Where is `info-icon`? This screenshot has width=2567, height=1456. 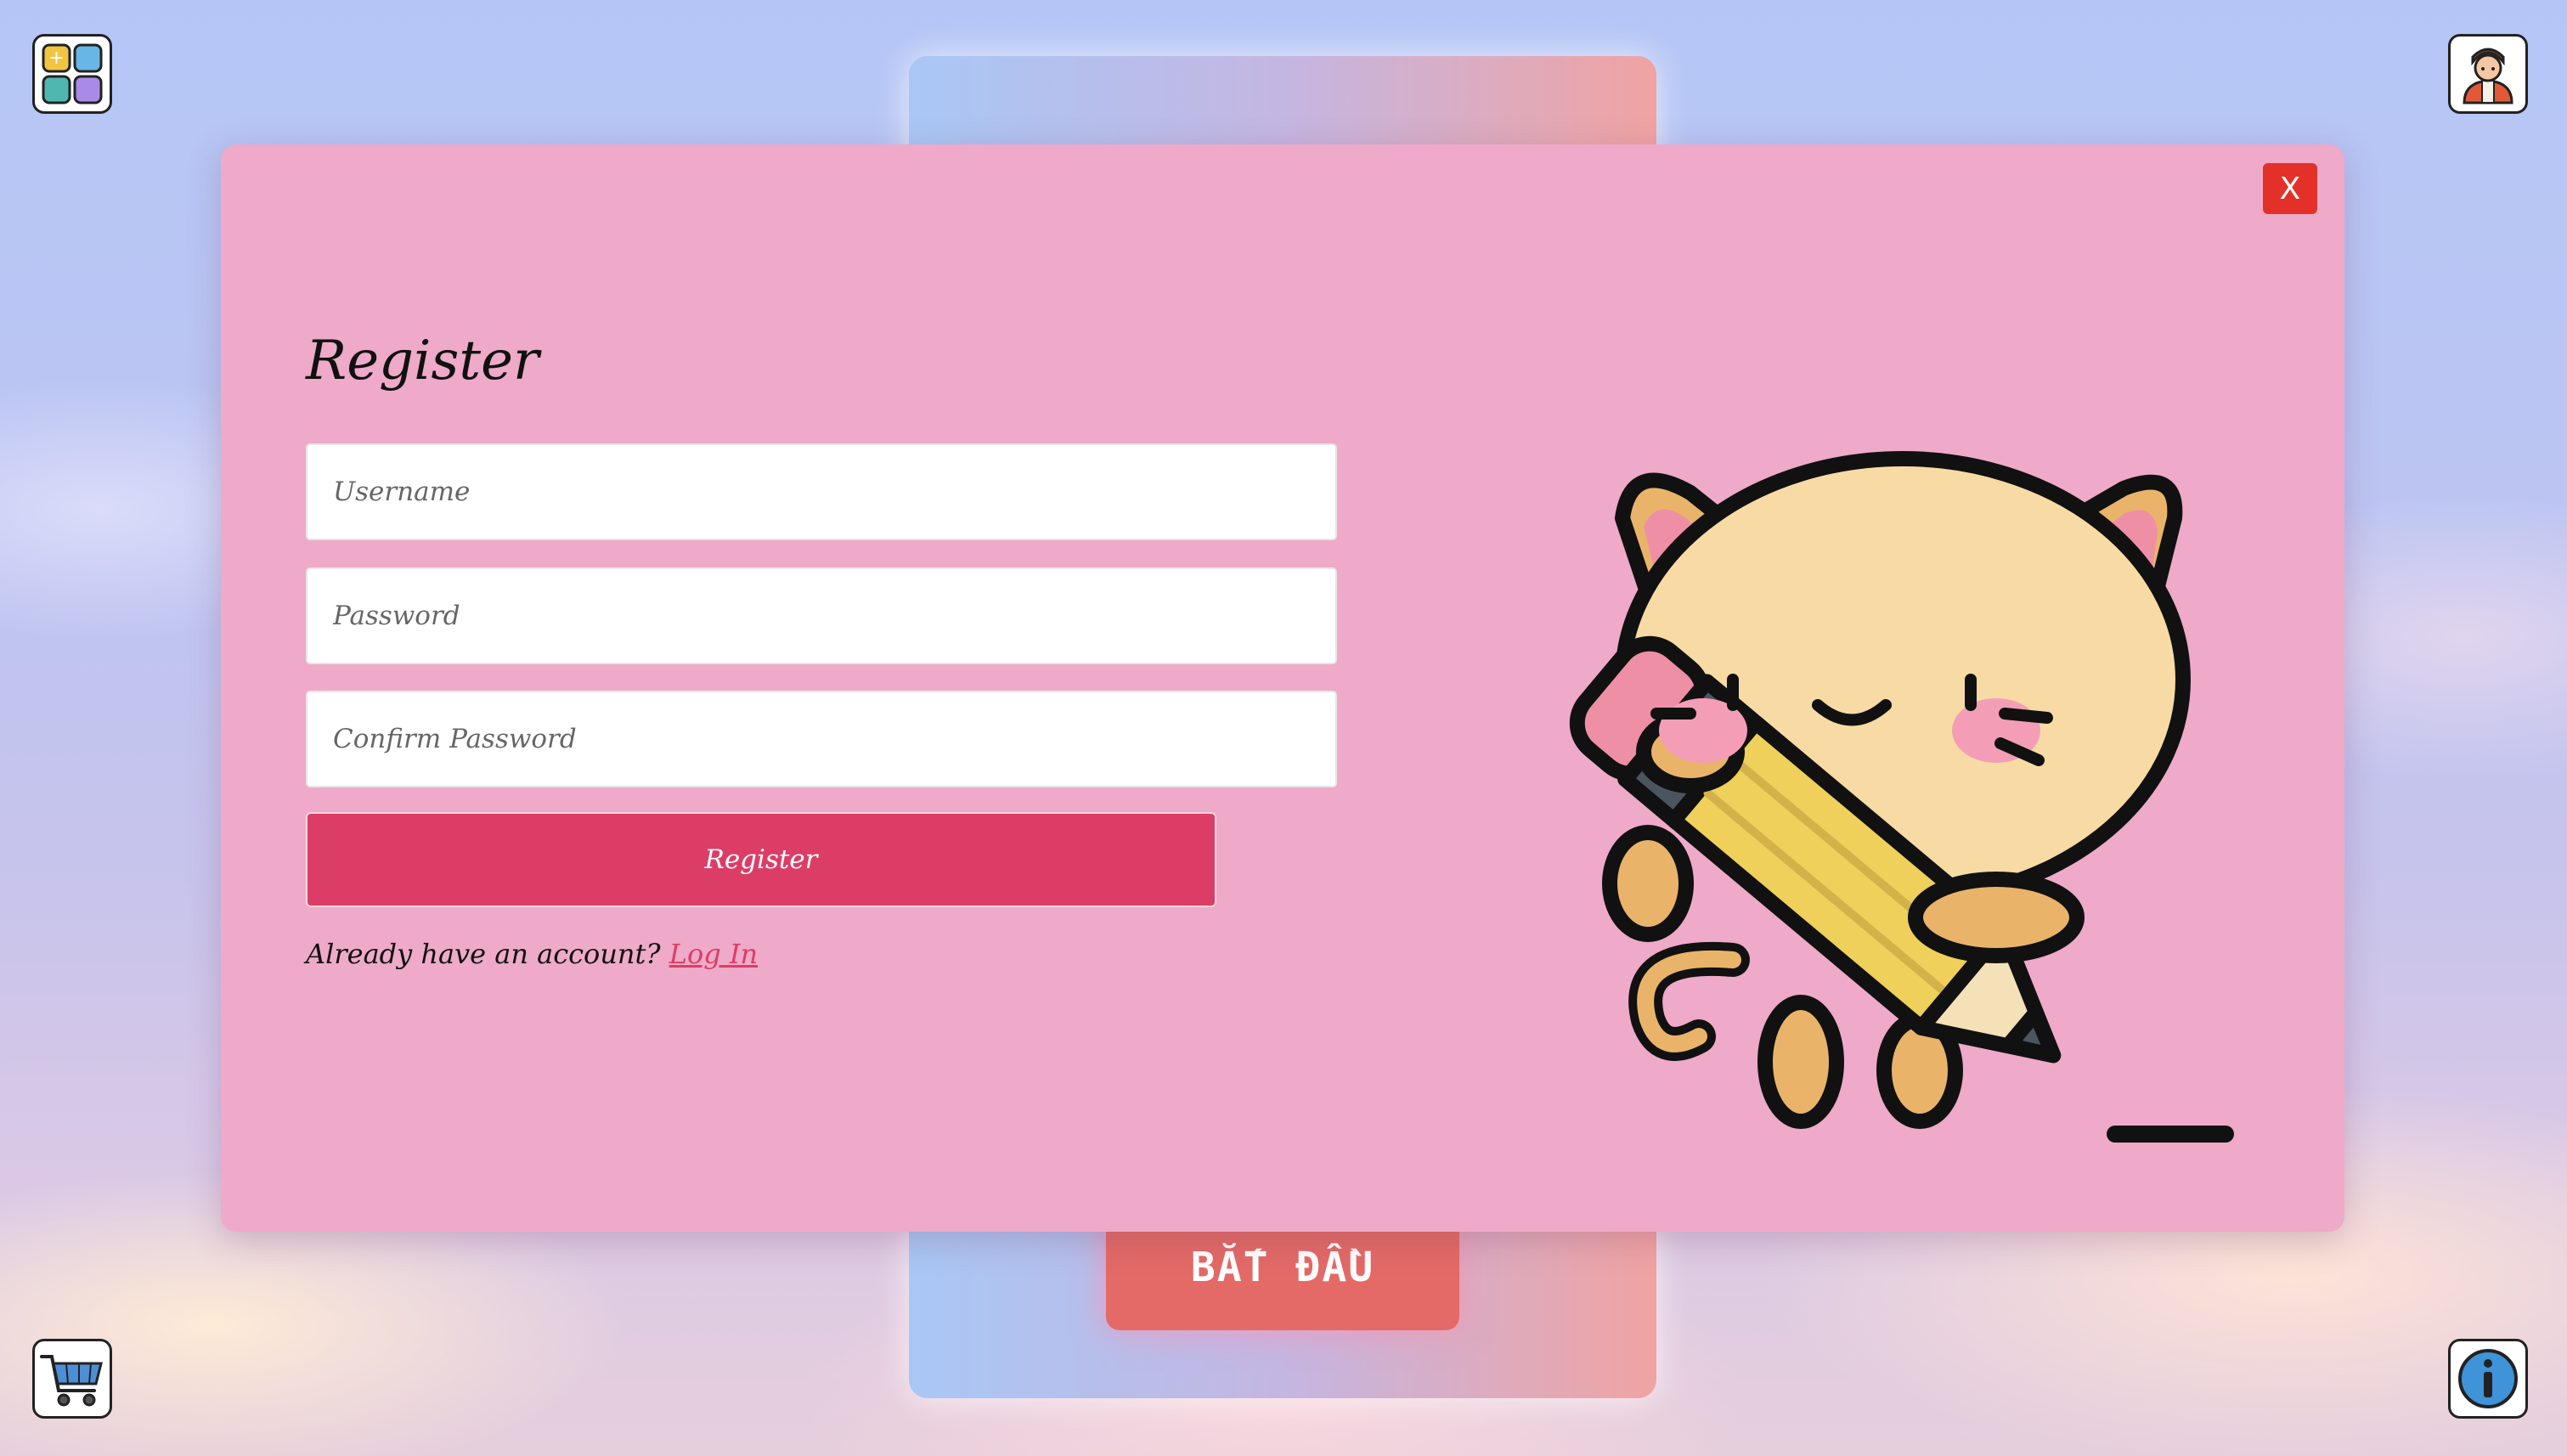
info-icon is located at coordinates (2488, 1378).